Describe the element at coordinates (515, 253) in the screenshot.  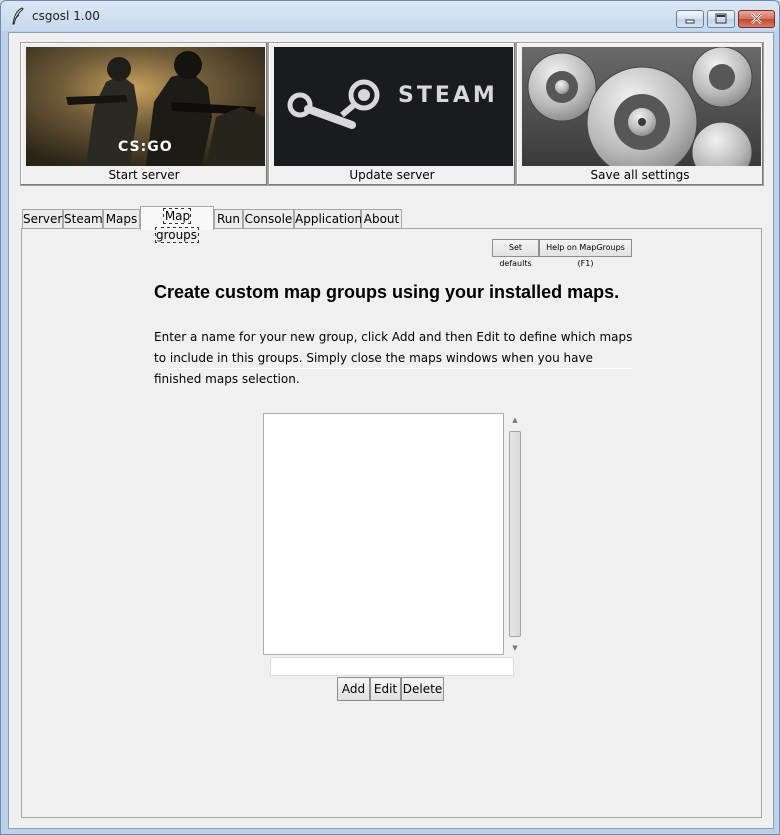
I see `set-defaults-button: Set defaults` at that location.